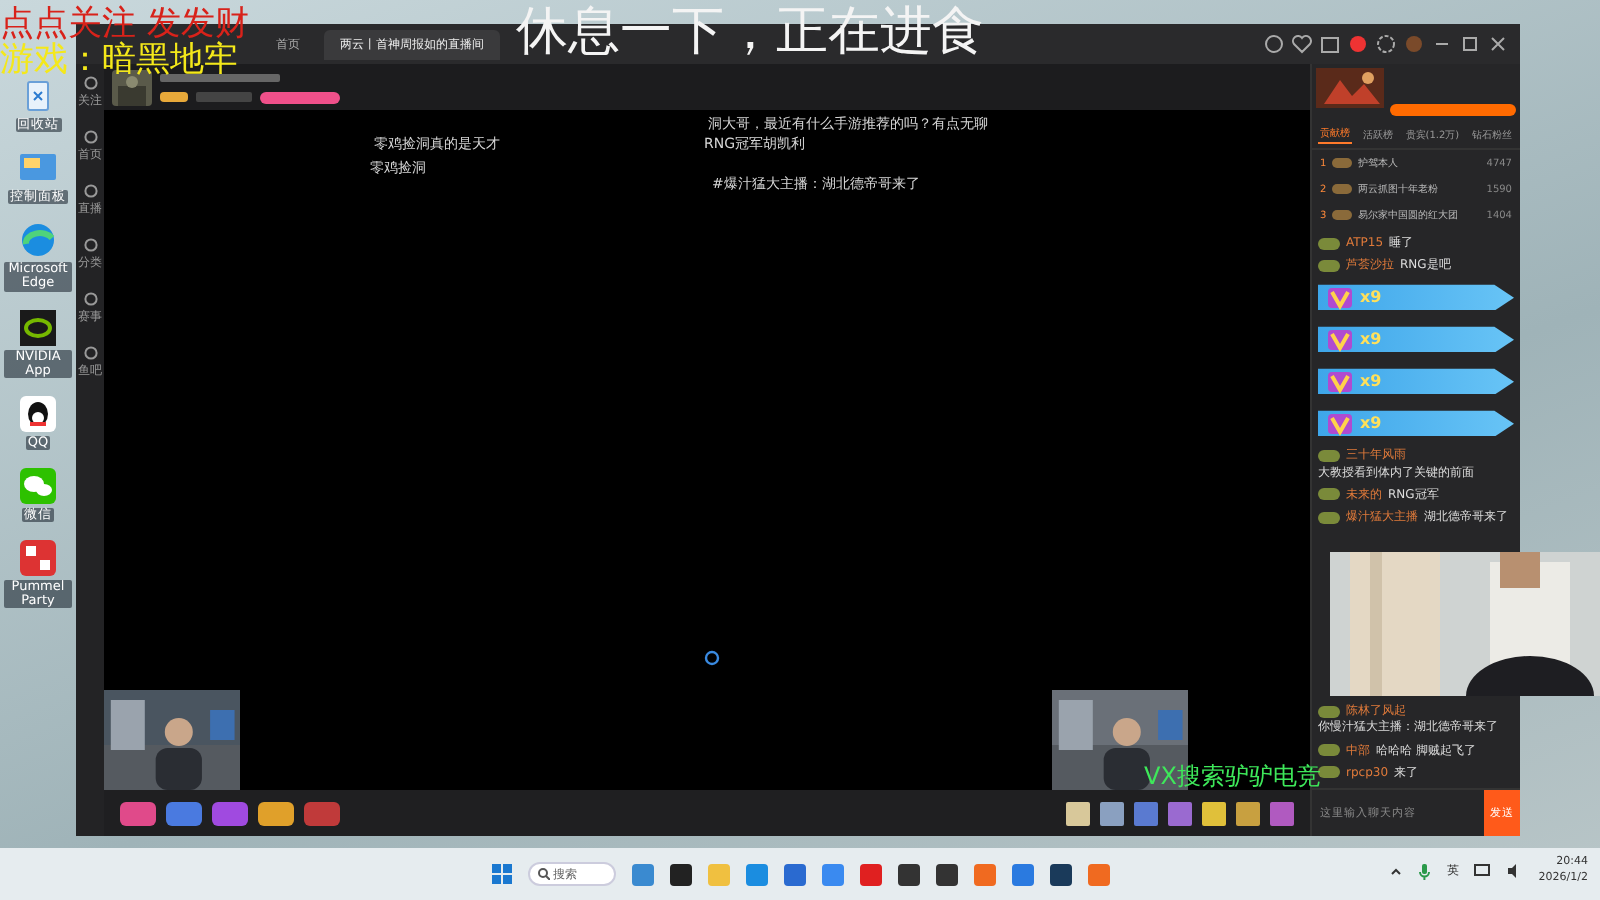 This screenshot has width=1600, height=900. I want to click on monitor-icon, so click(1482, 871).